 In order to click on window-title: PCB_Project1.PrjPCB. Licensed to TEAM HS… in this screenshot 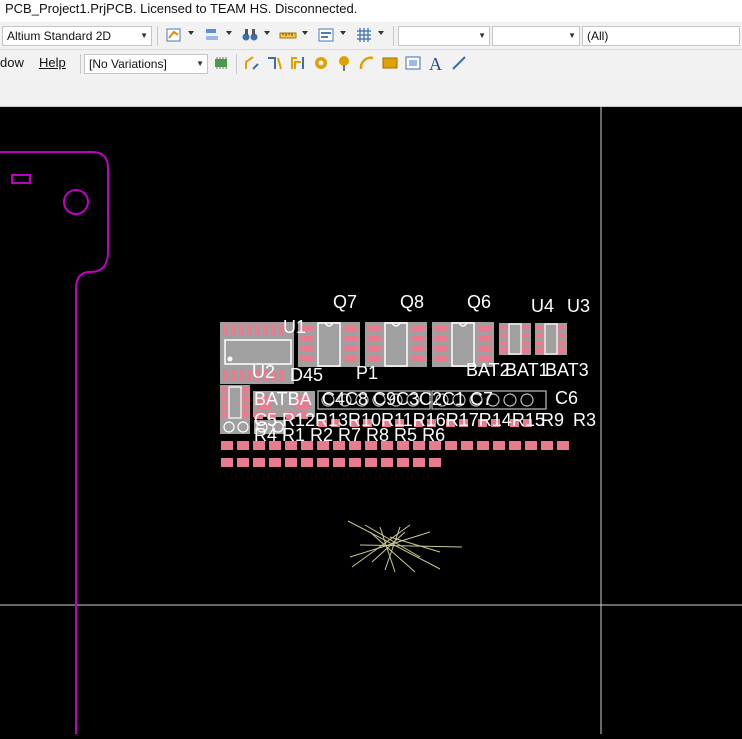, I will do `click(371, 11)`.